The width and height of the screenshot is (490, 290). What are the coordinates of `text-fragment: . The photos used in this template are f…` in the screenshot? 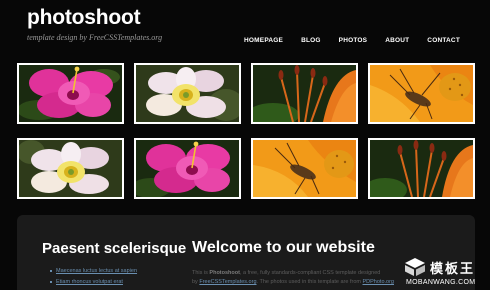 It's located at (309, 282).